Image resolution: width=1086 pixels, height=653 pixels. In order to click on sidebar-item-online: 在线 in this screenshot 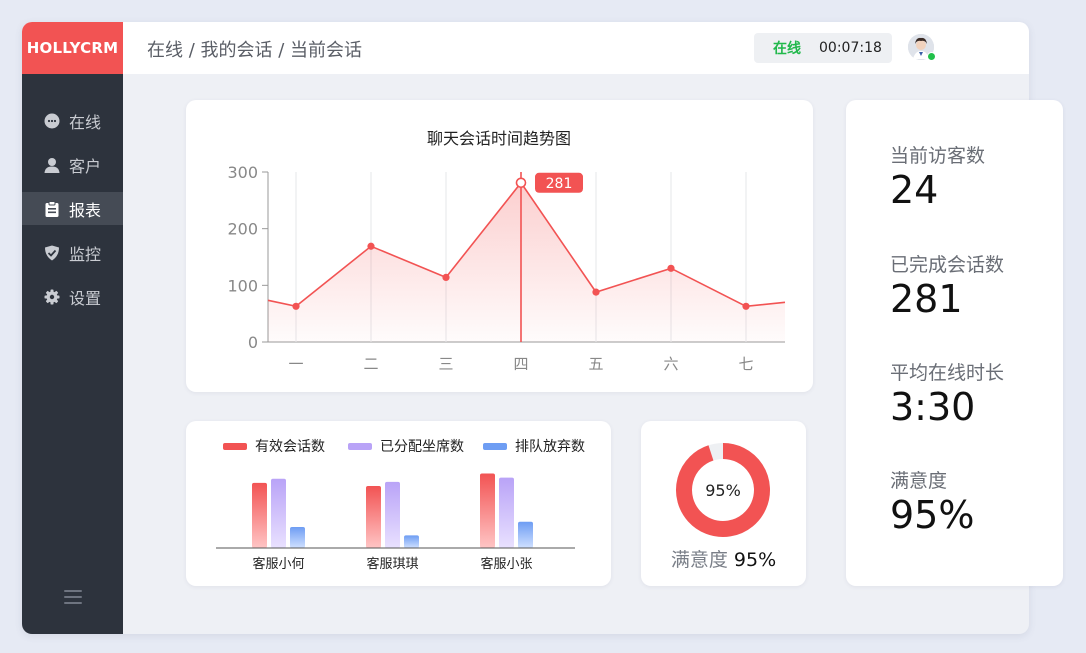, I will do `click(72, 120)`.